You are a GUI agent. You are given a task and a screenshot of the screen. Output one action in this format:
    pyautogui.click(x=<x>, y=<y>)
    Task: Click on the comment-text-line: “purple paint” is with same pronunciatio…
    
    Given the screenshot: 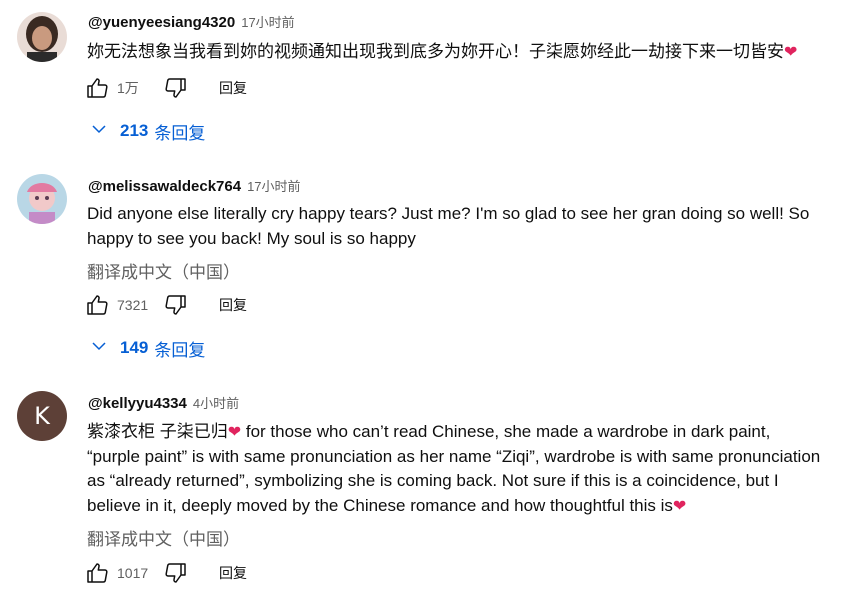 What is the action you would take?
    pyautogui.click(x=454, y=456)
    